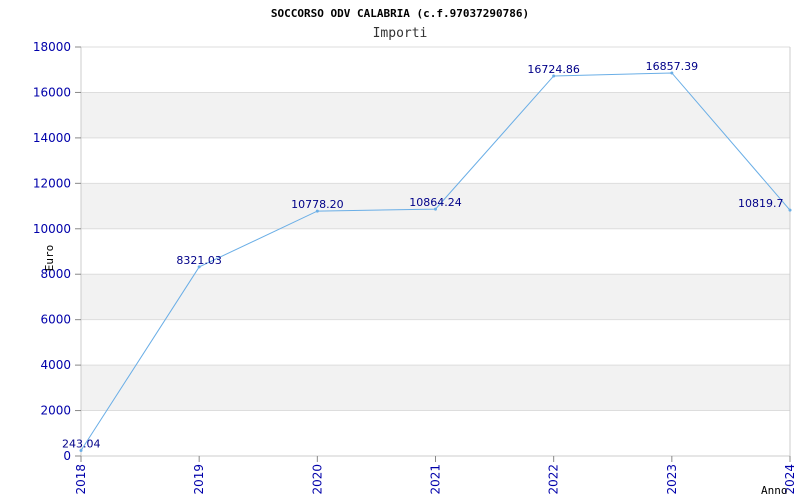 This screenshot has height=500, width=800. Describe the element at coordinates (52, 138) in the screenshot. I see `y-tick-label: 14000` at that location.